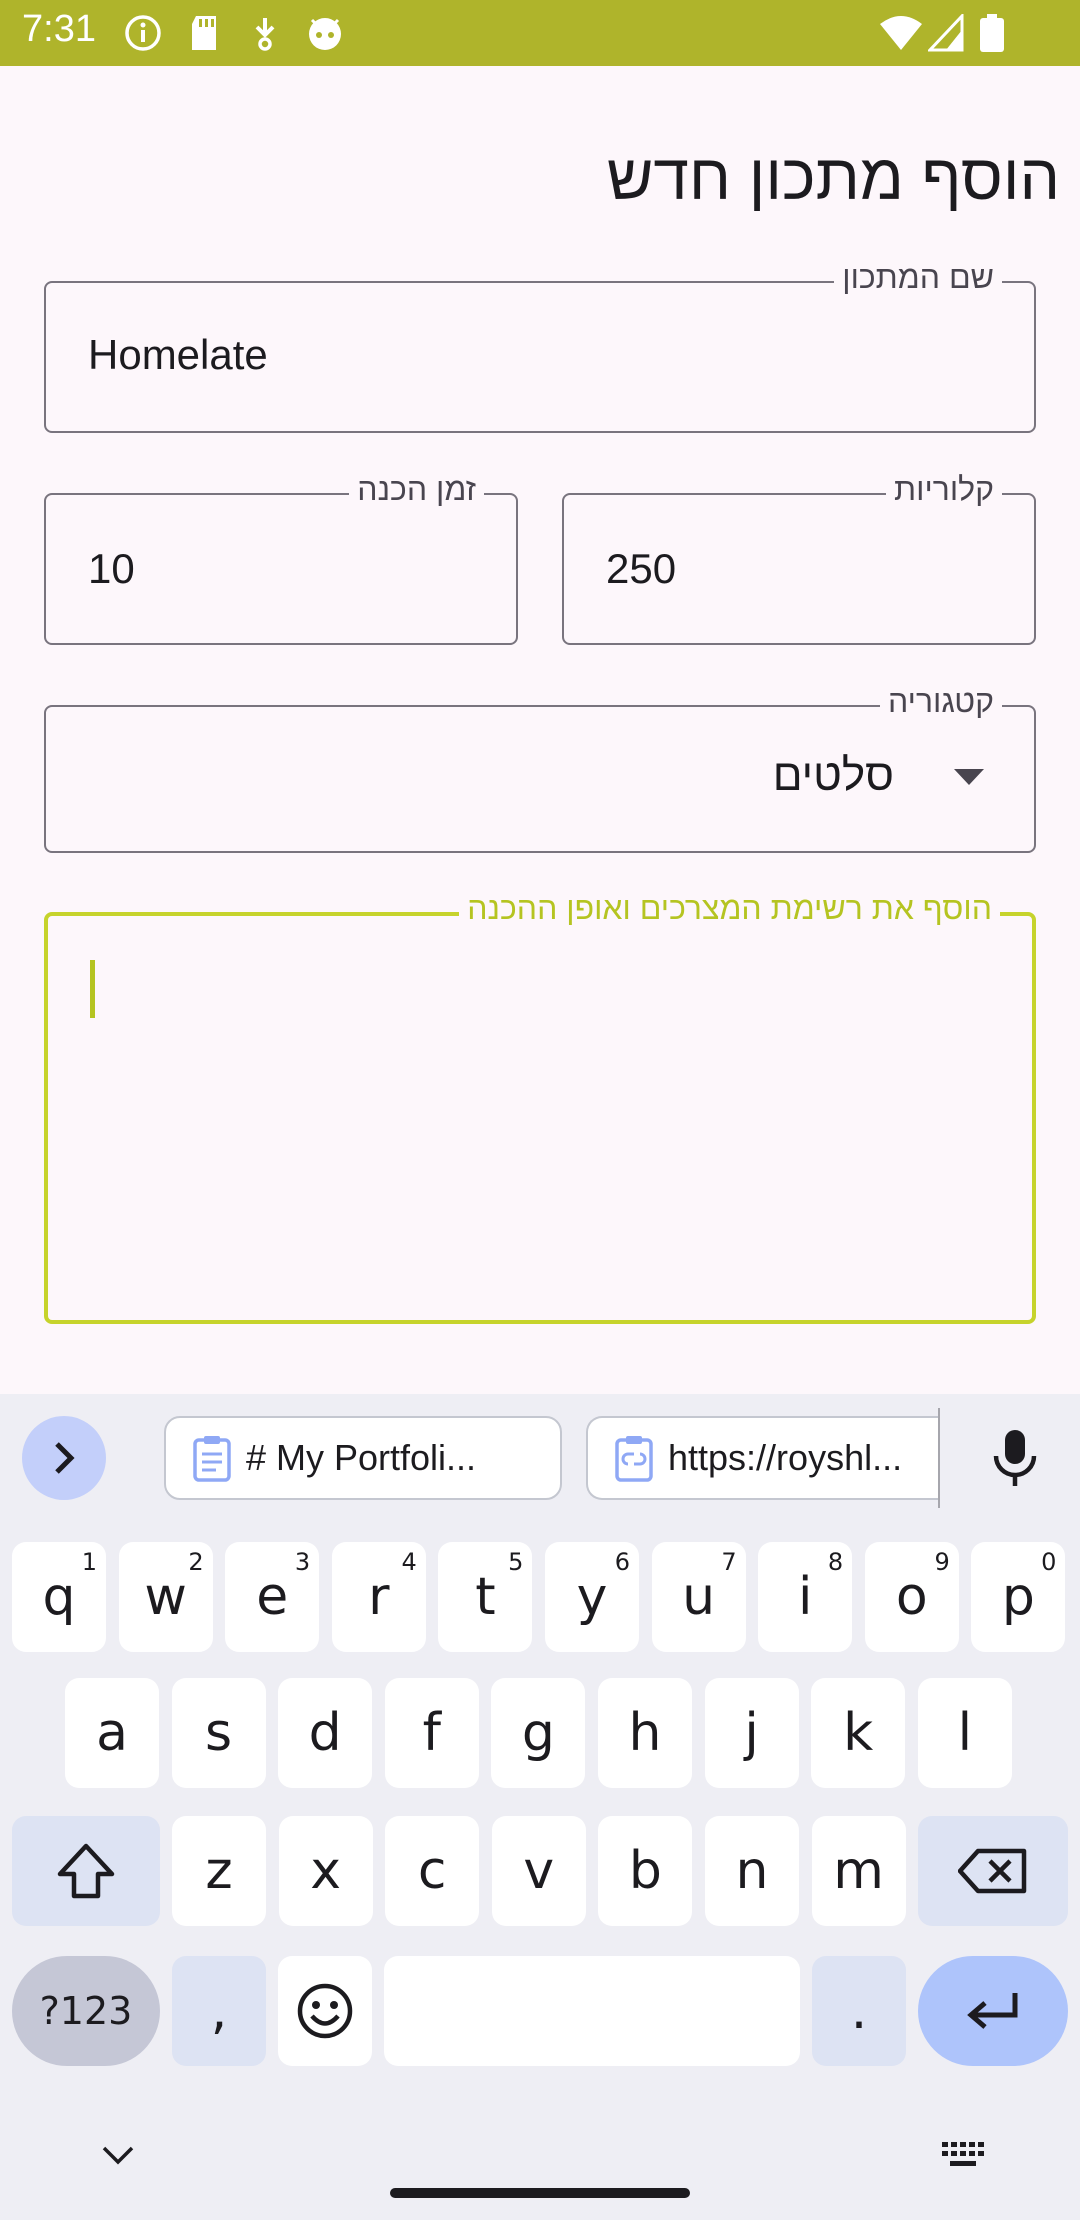  I want to click on key-h-label: h, so click(645, 1733).